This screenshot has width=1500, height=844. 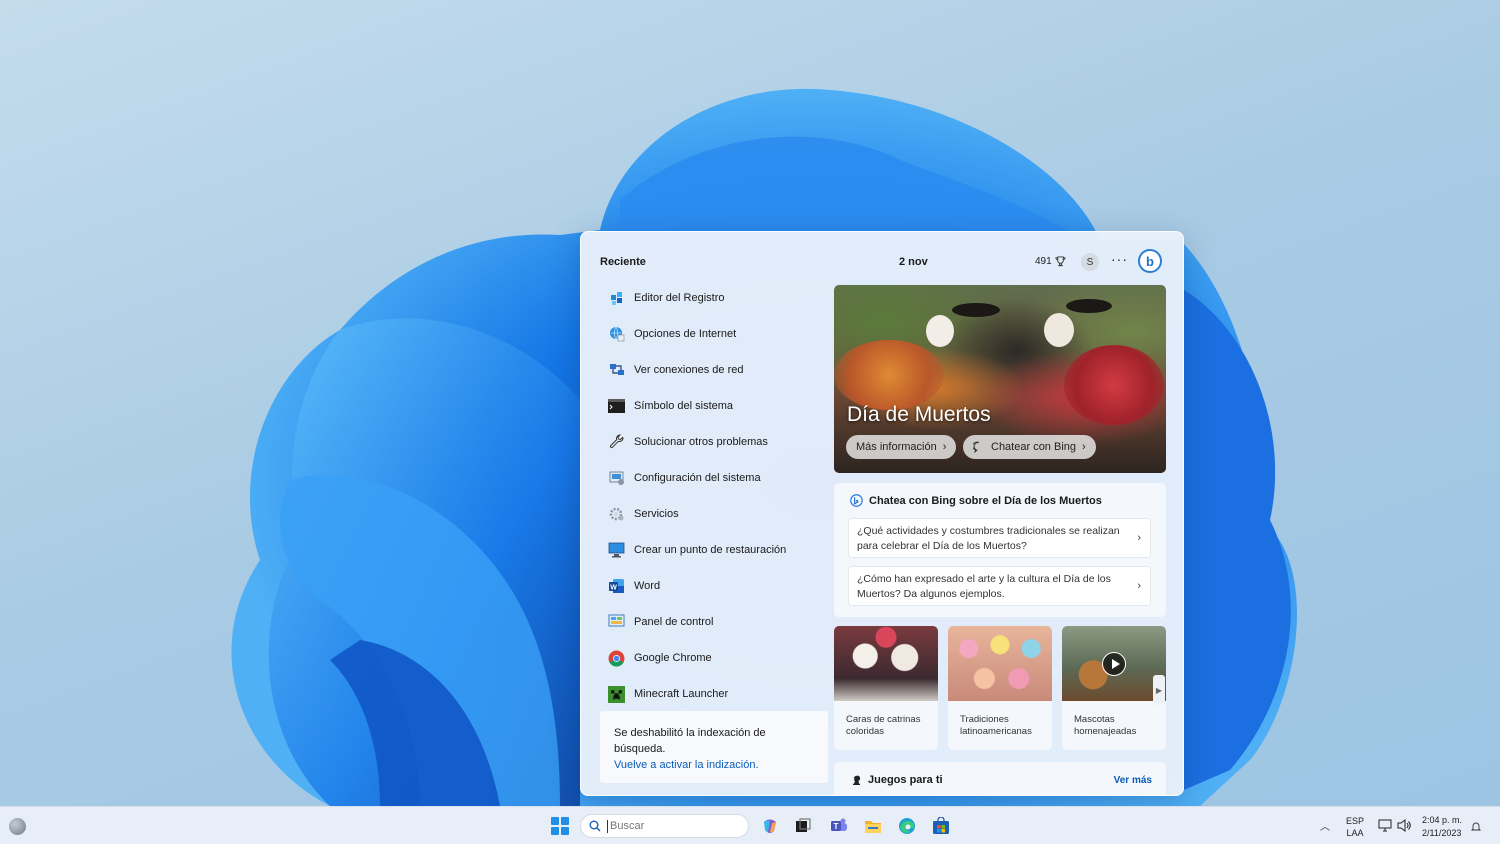 I want to click on network-icon, so click(x=1385, y=825).